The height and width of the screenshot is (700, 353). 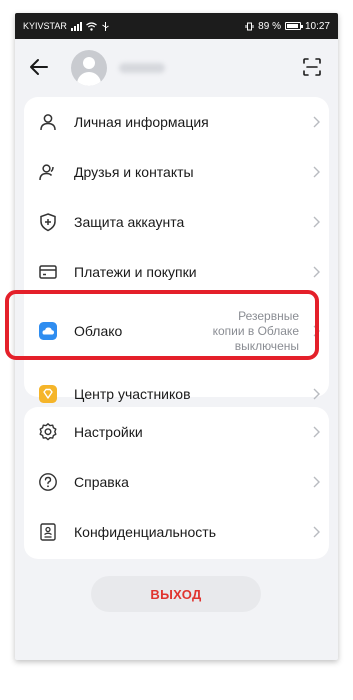 I want to click on carrier-name: KYIVSTAR, so click(x=45, y=26).